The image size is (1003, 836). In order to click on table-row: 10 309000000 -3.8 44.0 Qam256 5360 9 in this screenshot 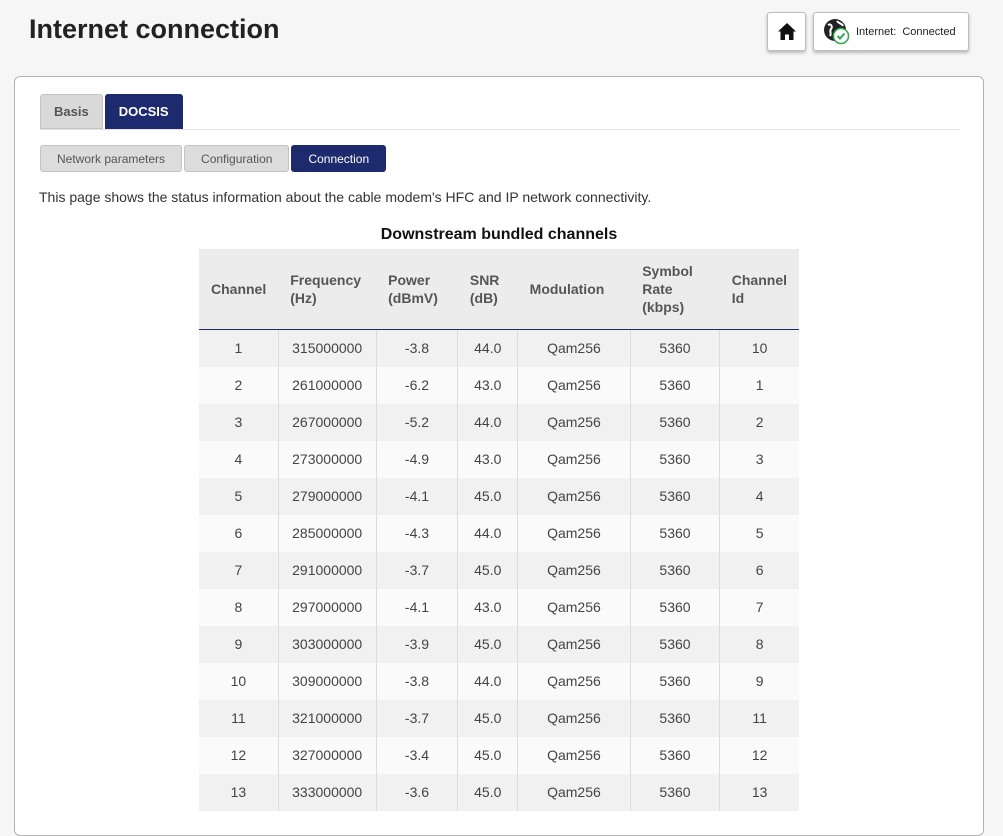, I will do `click(499, 681)`.